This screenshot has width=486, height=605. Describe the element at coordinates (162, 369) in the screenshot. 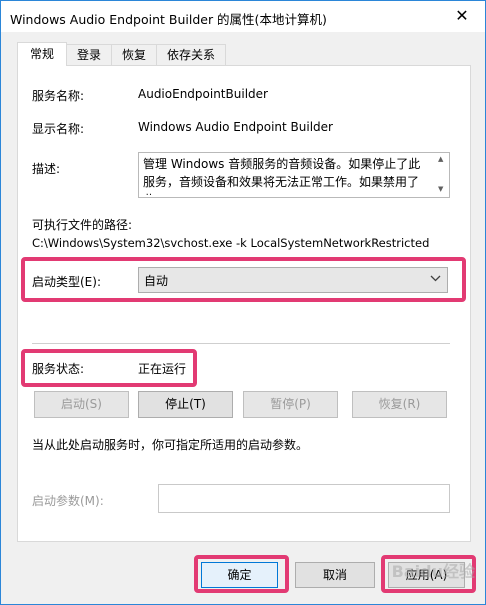

I see `service-status-value: 正在运行` at that location.